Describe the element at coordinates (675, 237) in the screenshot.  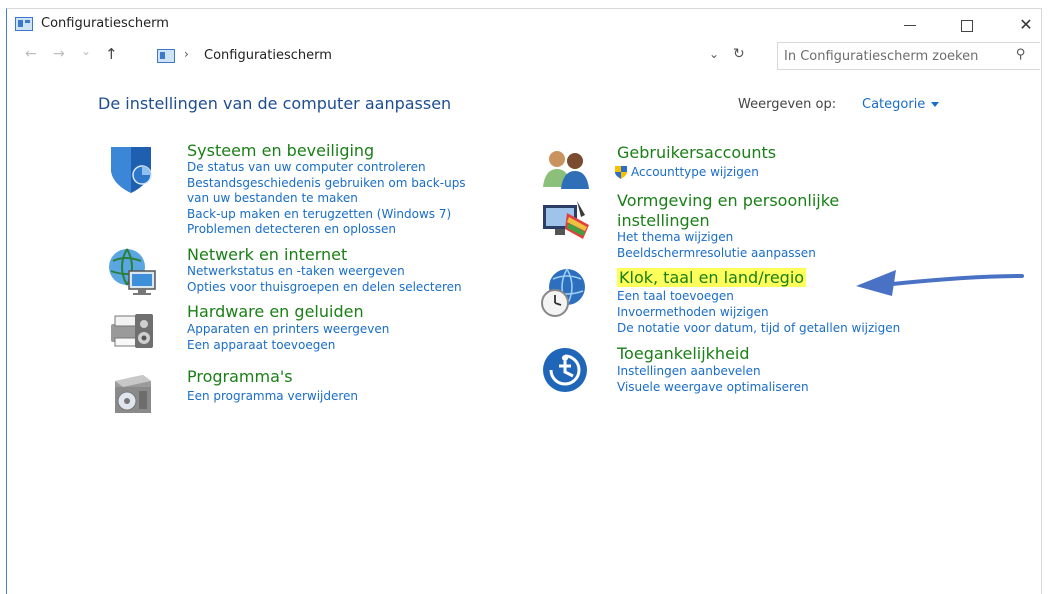
I see `link-change-theme: Het thema wijzigen` at that location.